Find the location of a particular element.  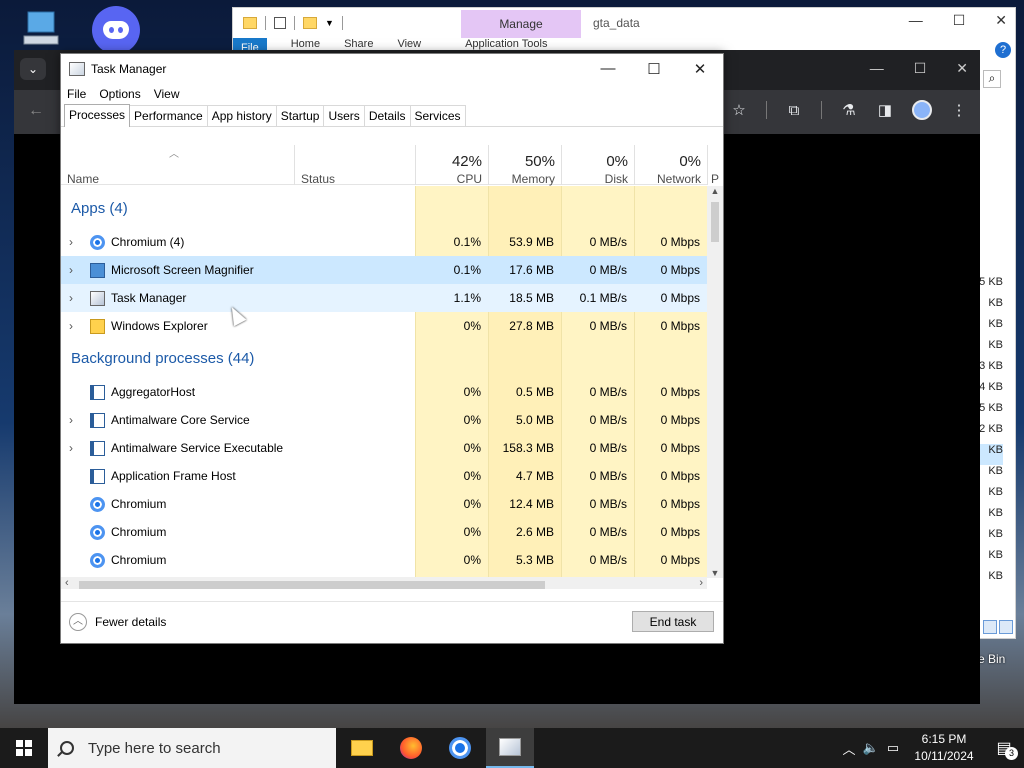

explorer-path-title: gta_data is located at coordinates (616, 23).